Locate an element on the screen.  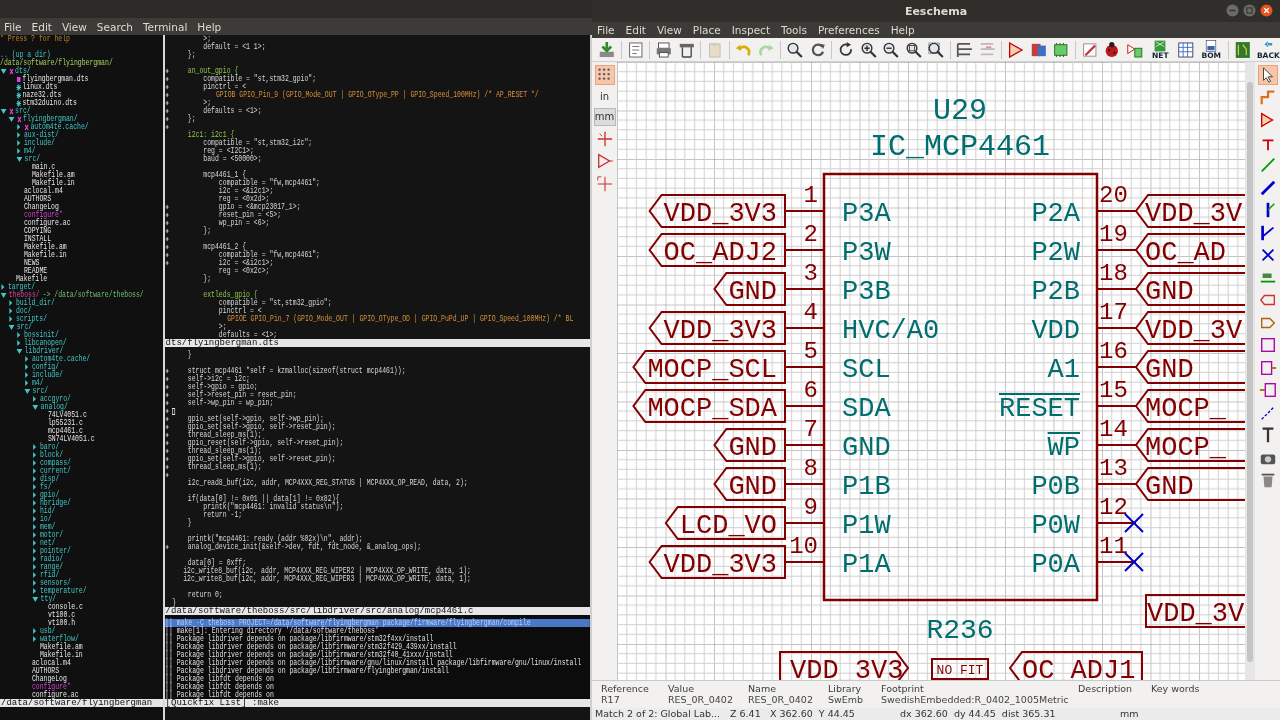
minimize-icon is located at coordinates (1232, 10).